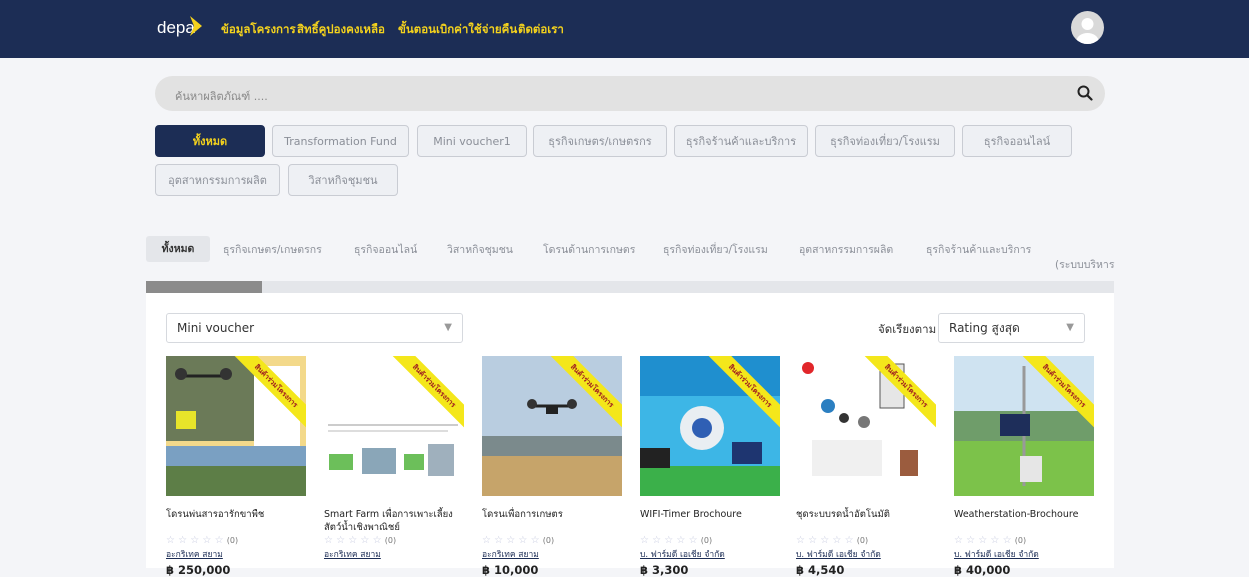  I want to click on product-title: โดรนพ่นสารอารักขาพืช, so click(236, 521).